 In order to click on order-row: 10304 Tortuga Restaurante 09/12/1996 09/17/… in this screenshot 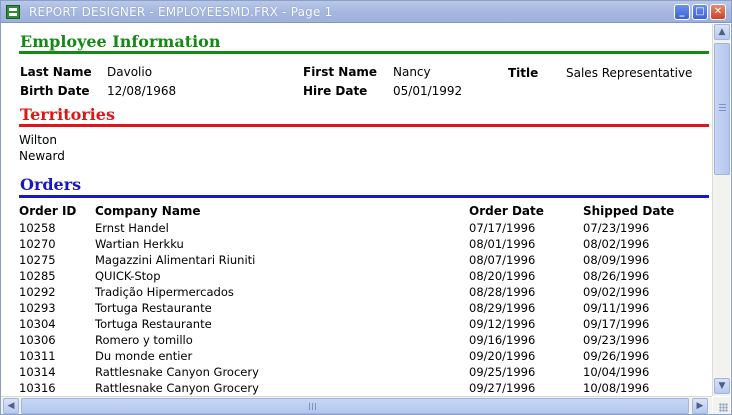, I will do `click(356, 325)`.